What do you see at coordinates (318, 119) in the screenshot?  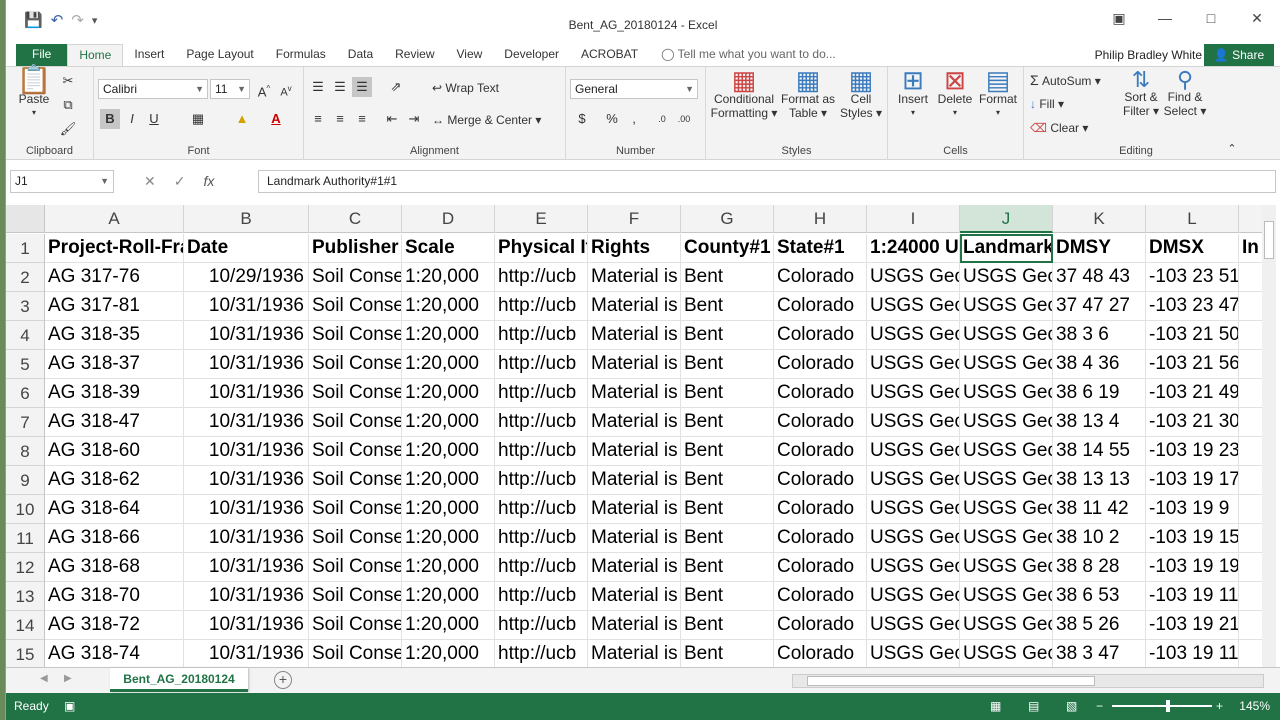 I see `align-left-icon: ≡` at bounding box center [318, 119].